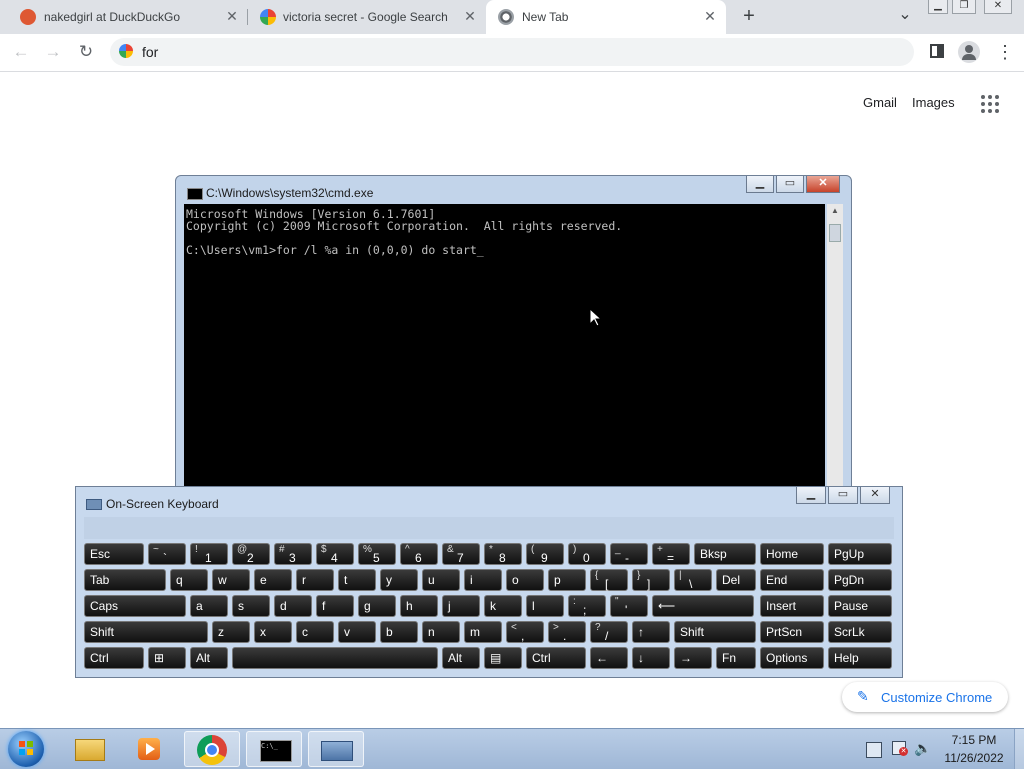 The image size is (1024, 769). I want to click on explorer-taskbar-button, so click(89, 749).